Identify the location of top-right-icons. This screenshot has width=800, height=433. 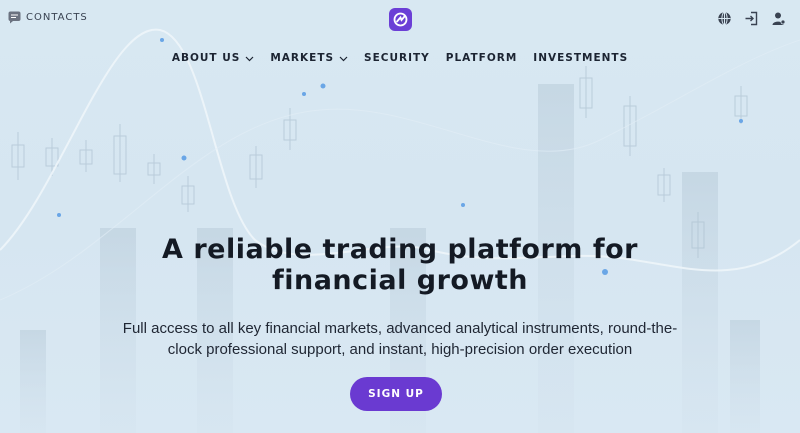
(751, 18).